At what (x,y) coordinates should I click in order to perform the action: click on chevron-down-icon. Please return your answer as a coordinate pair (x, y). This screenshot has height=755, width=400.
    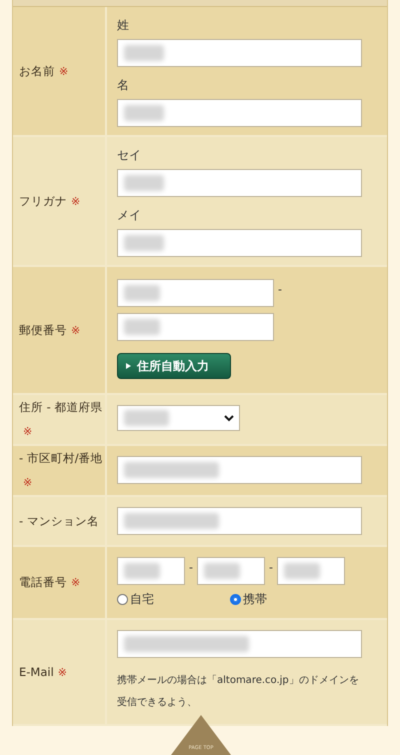
    Looking at the image, I should click on (229, 418).